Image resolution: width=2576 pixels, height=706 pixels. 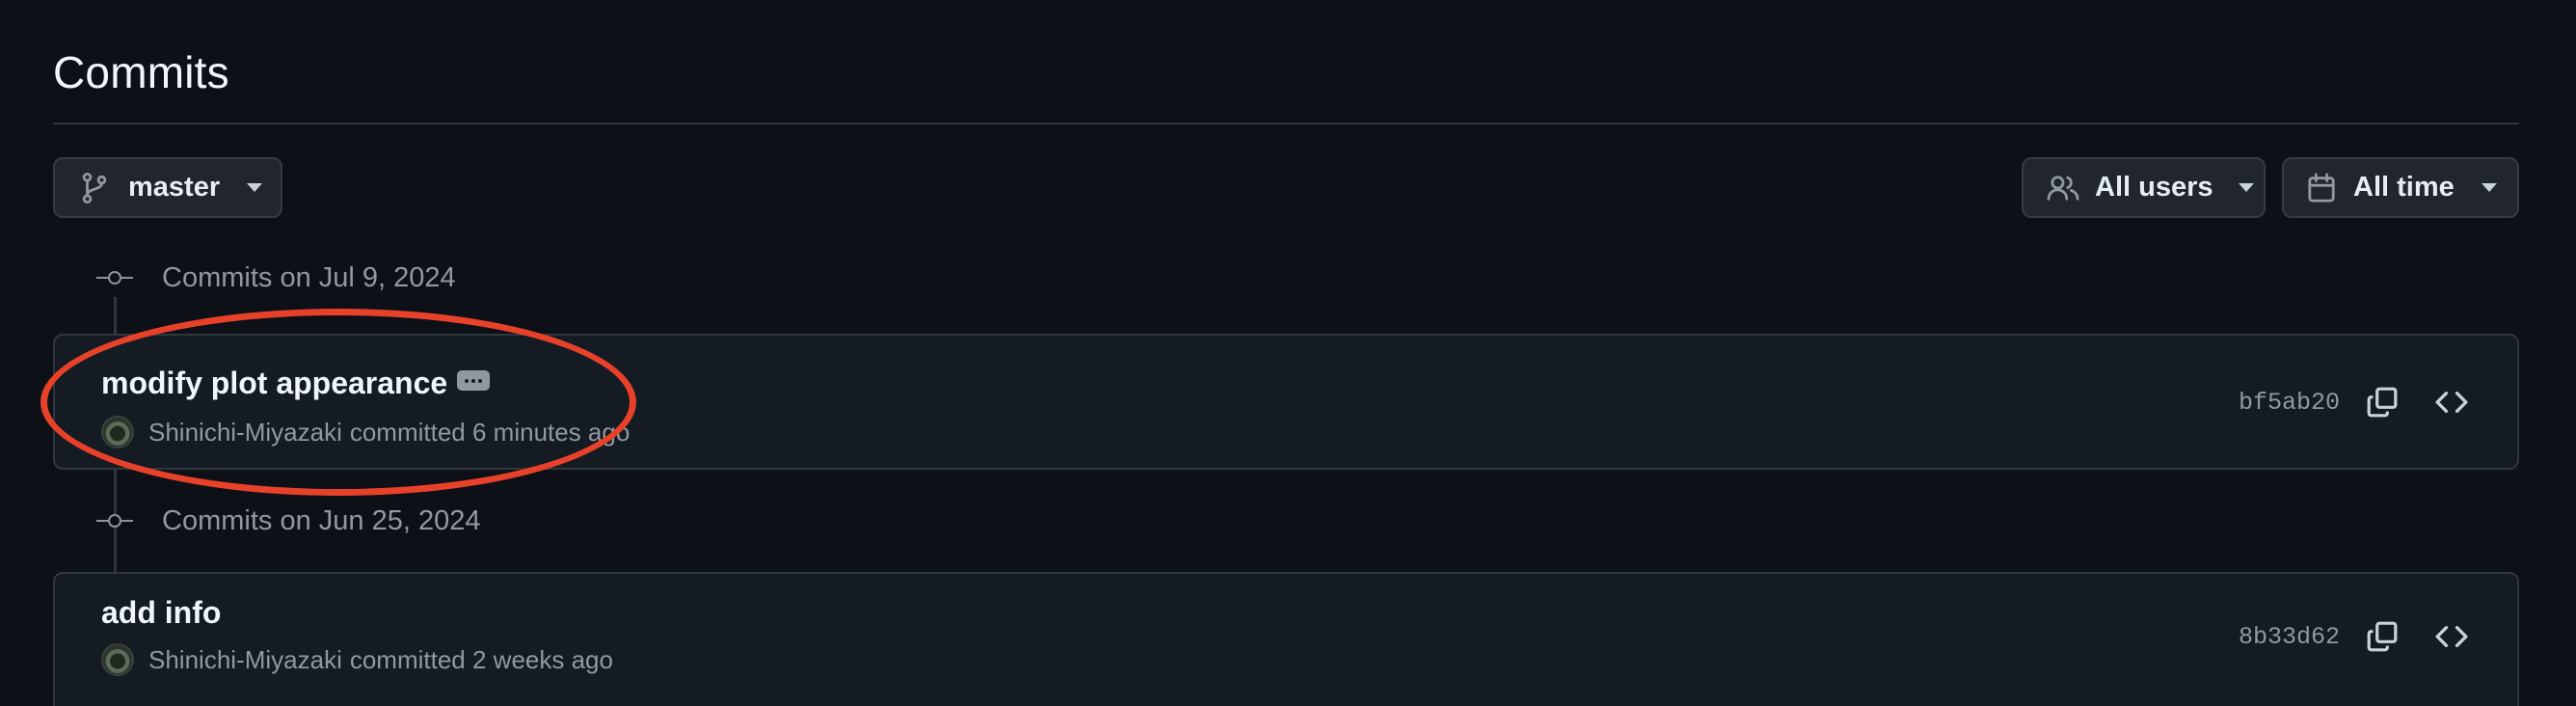 I want to click on page-title: Commits, so click(x=141, y=72).